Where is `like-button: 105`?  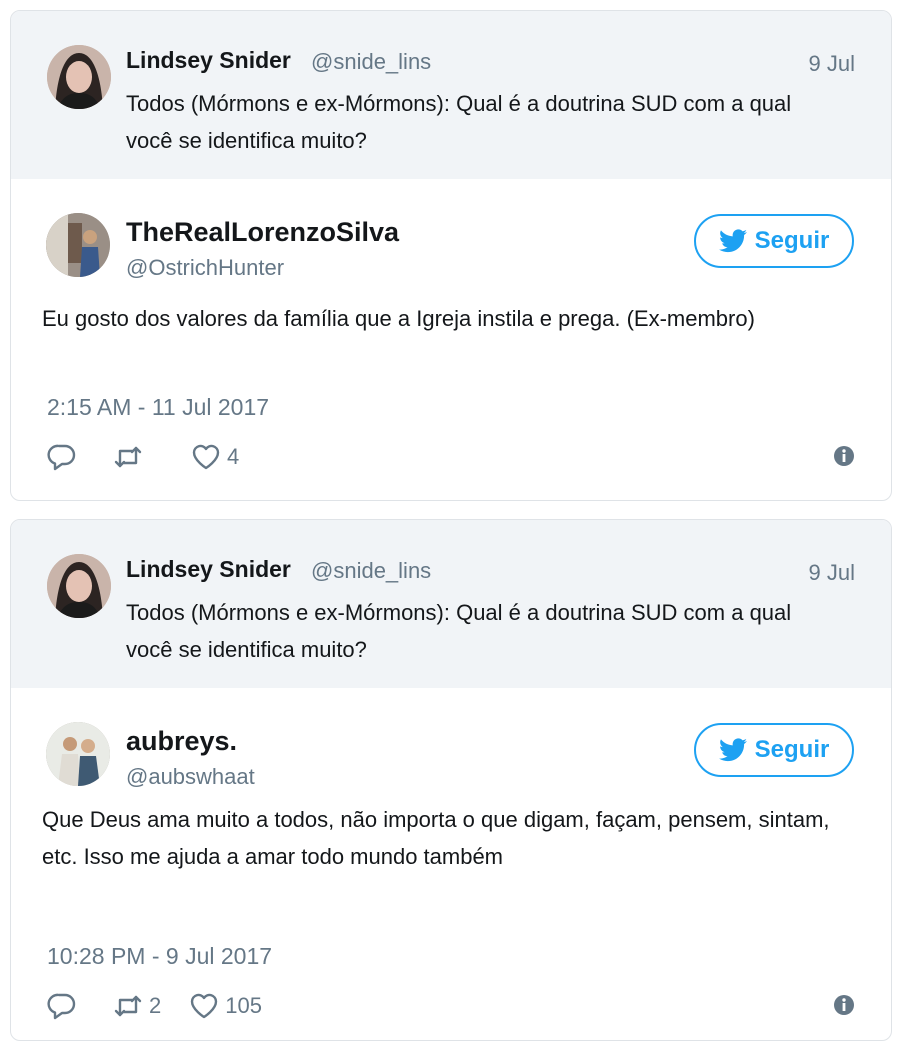 like-button: 105 is located at coordinates (225, 1006).